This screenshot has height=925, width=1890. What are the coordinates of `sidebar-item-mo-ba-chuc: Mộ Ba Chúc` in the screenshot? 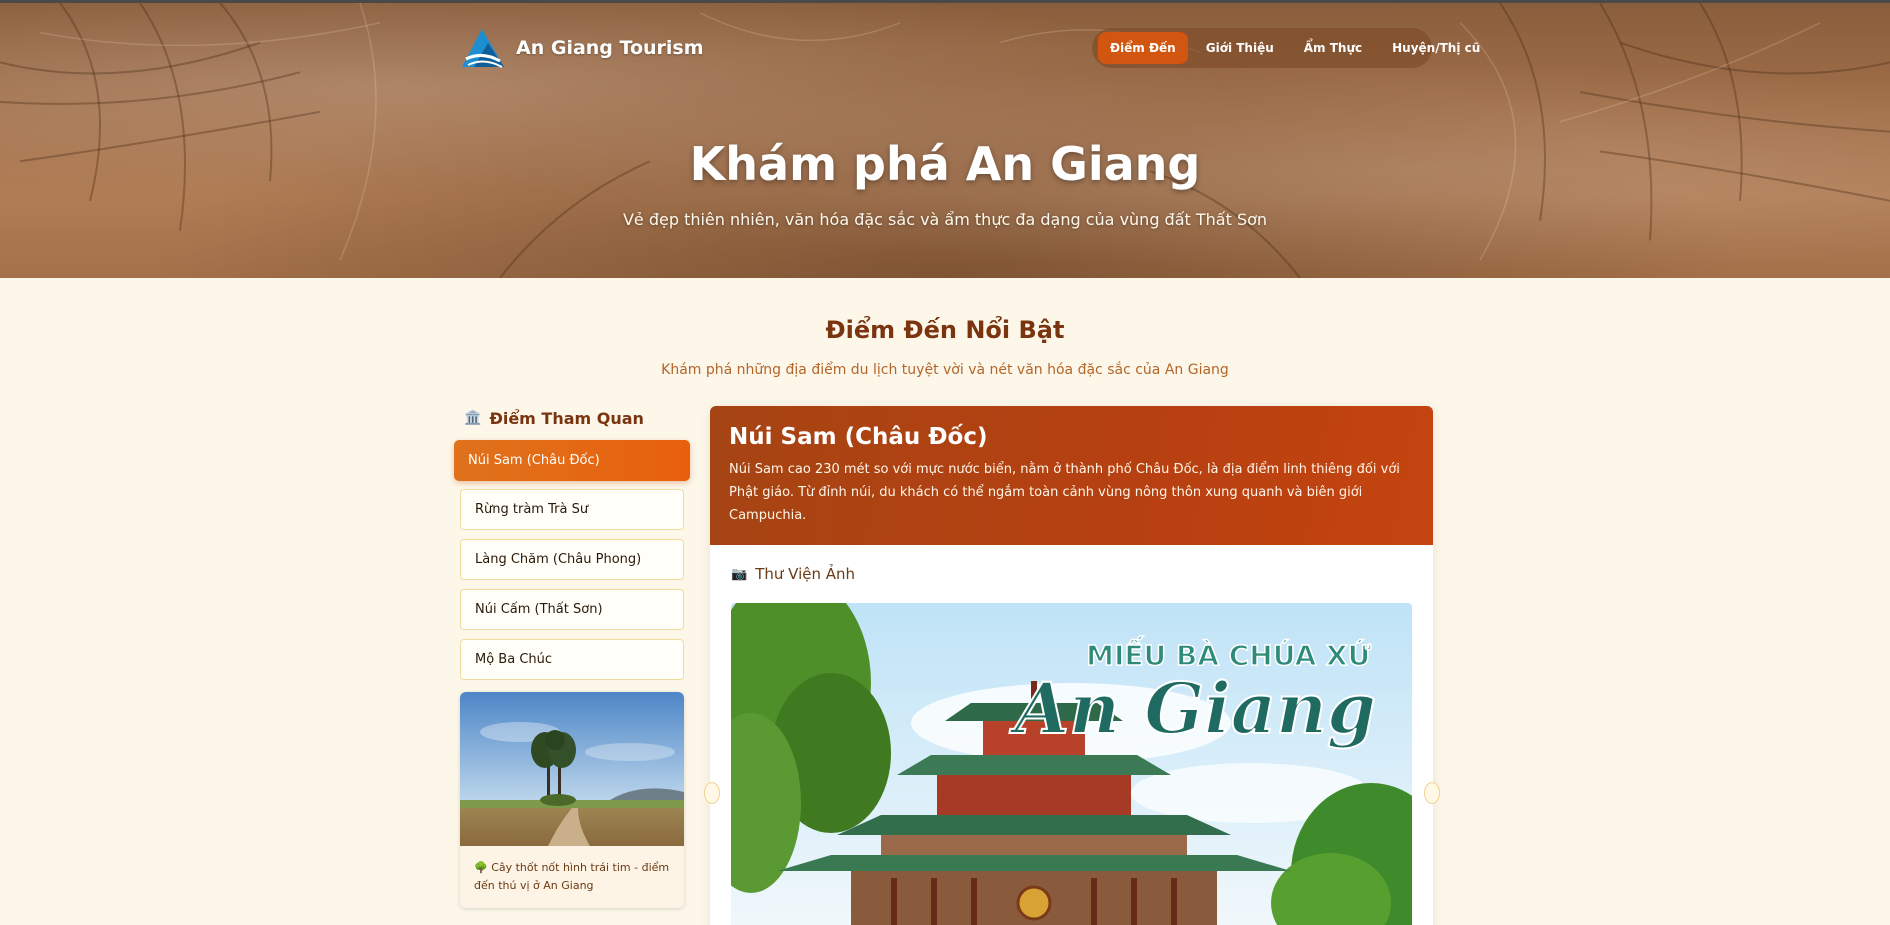 It's located at (572, 659).